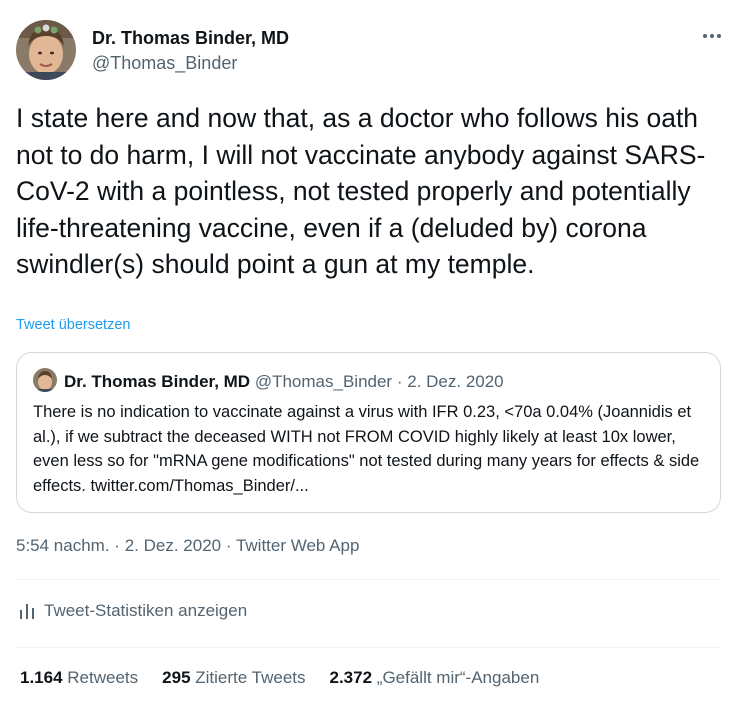 Image resolution: width=737 pixels, height=706 pixels. What do you see at coordinates (73, 325) in the screenshot?
I see `translate-tweet-link: Tweet übersetzen` at bounding box center [73, 325].